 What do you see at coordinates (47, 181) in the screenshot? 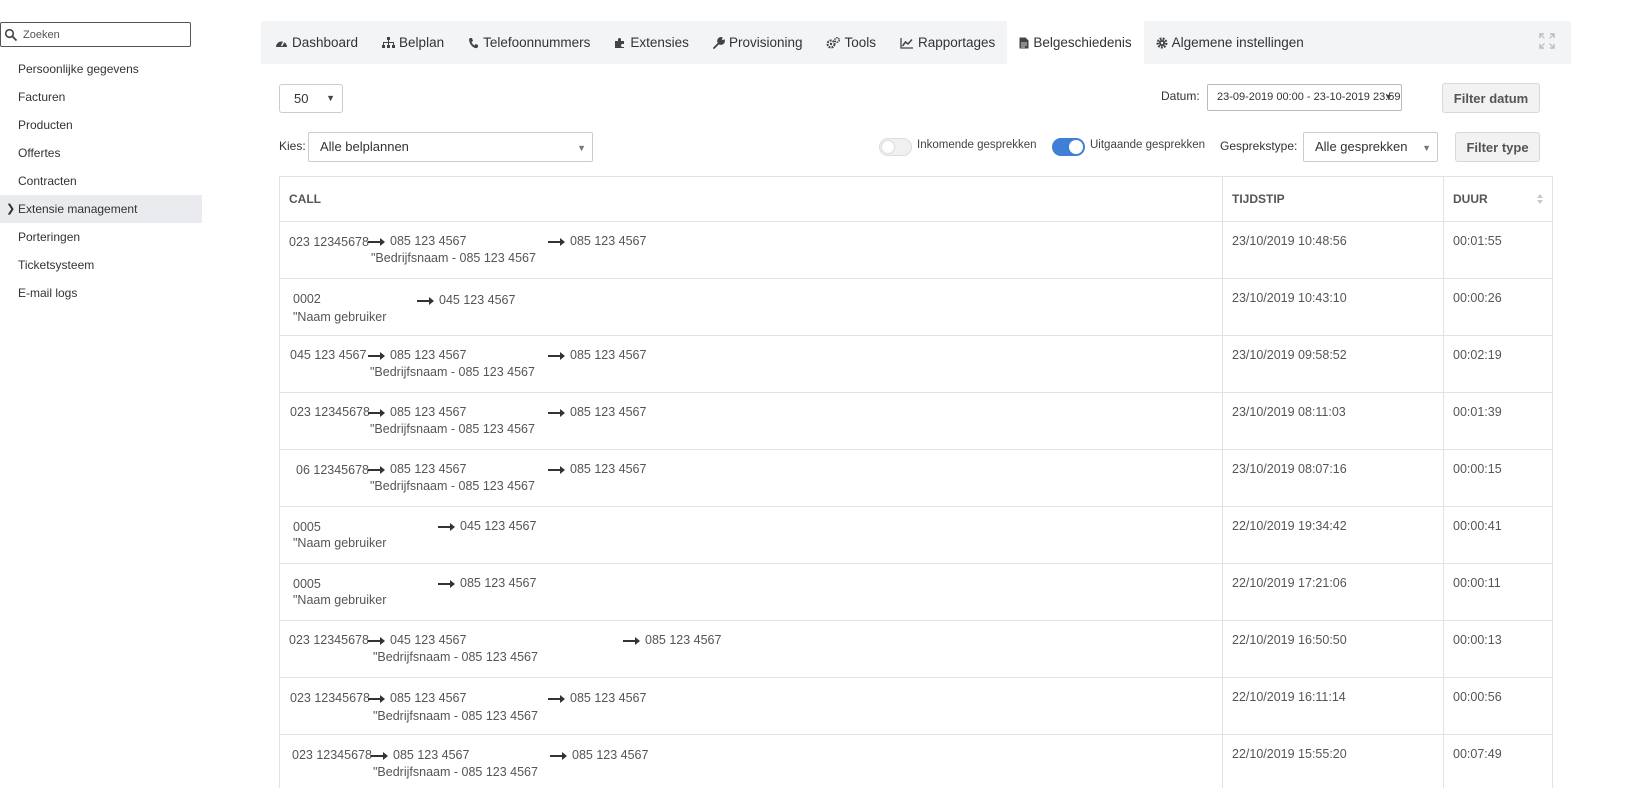
I see `sidebar-item-label: Contracten` at bounding box center [47, 181].